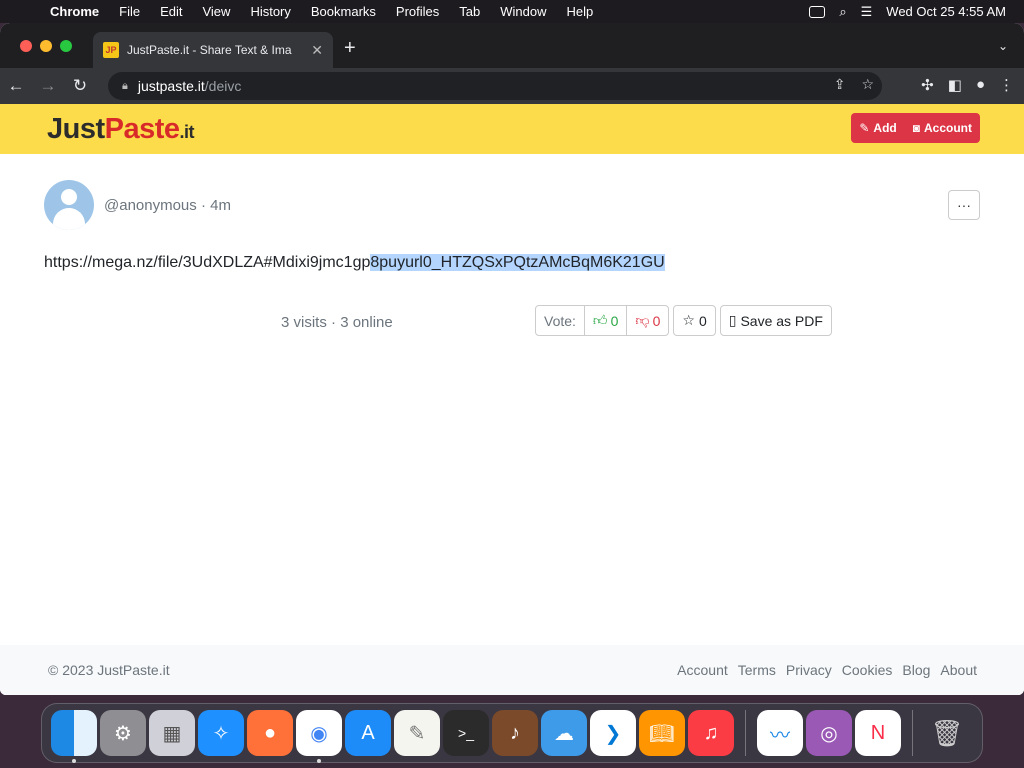  Describe the element at coordinates (702, 670) in the screenshot. I see `footer-link-account: Account` at that location.